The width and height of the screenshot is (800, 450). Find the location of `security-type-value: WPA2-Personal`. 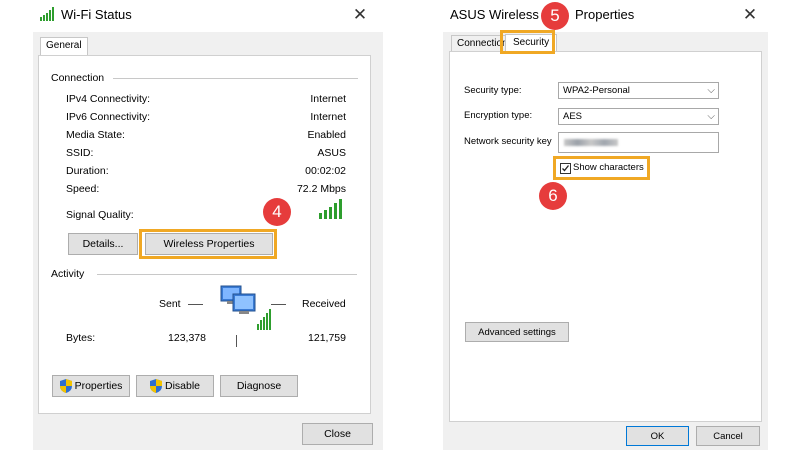

security-type-value: WPA2-Personal is located at coordinates (596, 90).